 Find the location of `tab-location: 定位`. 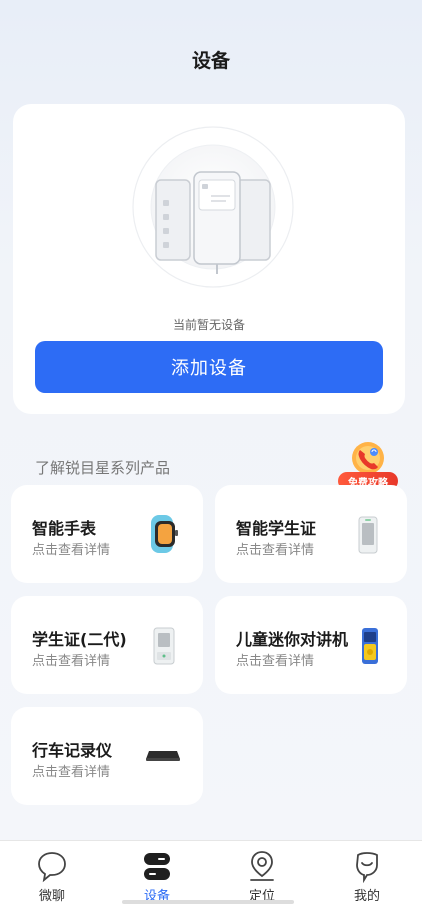

tab-location: 定位 is located at coordinates (262, 873).